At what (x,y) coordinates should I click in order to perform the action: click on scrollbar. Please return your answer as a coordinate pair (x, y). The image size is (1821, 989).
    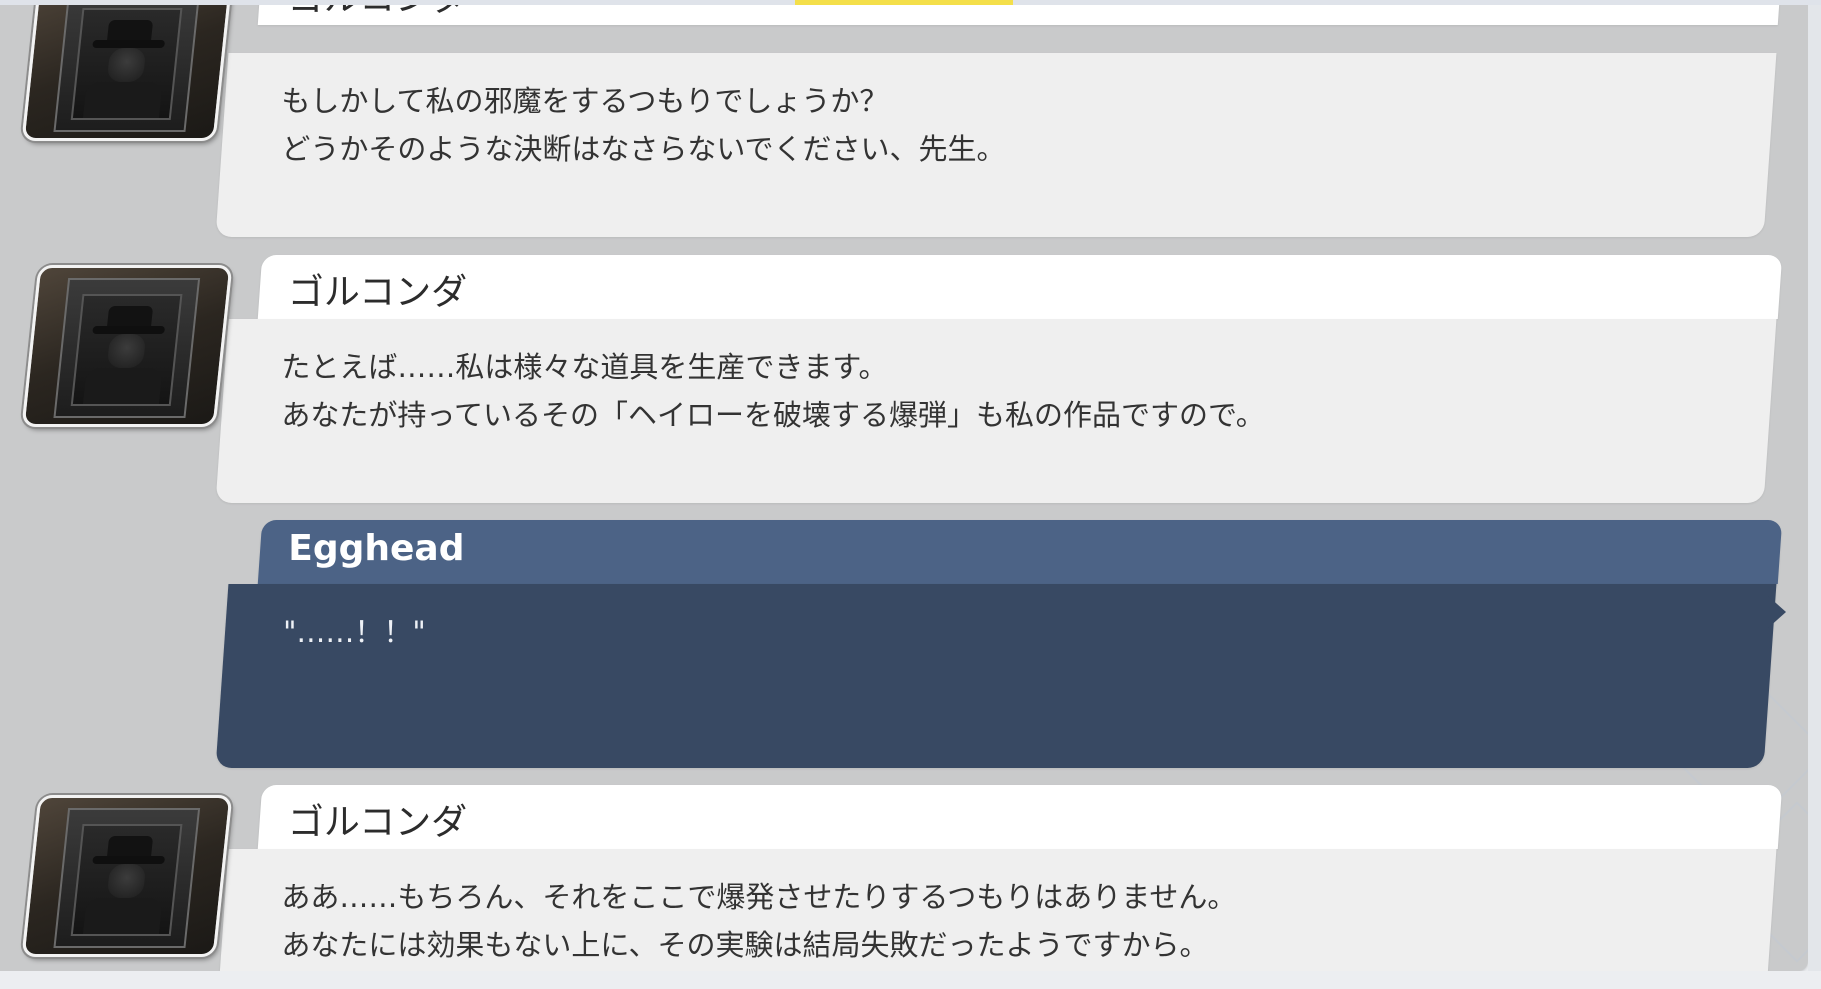
    Looking at the image, I should click on (1814, 488).